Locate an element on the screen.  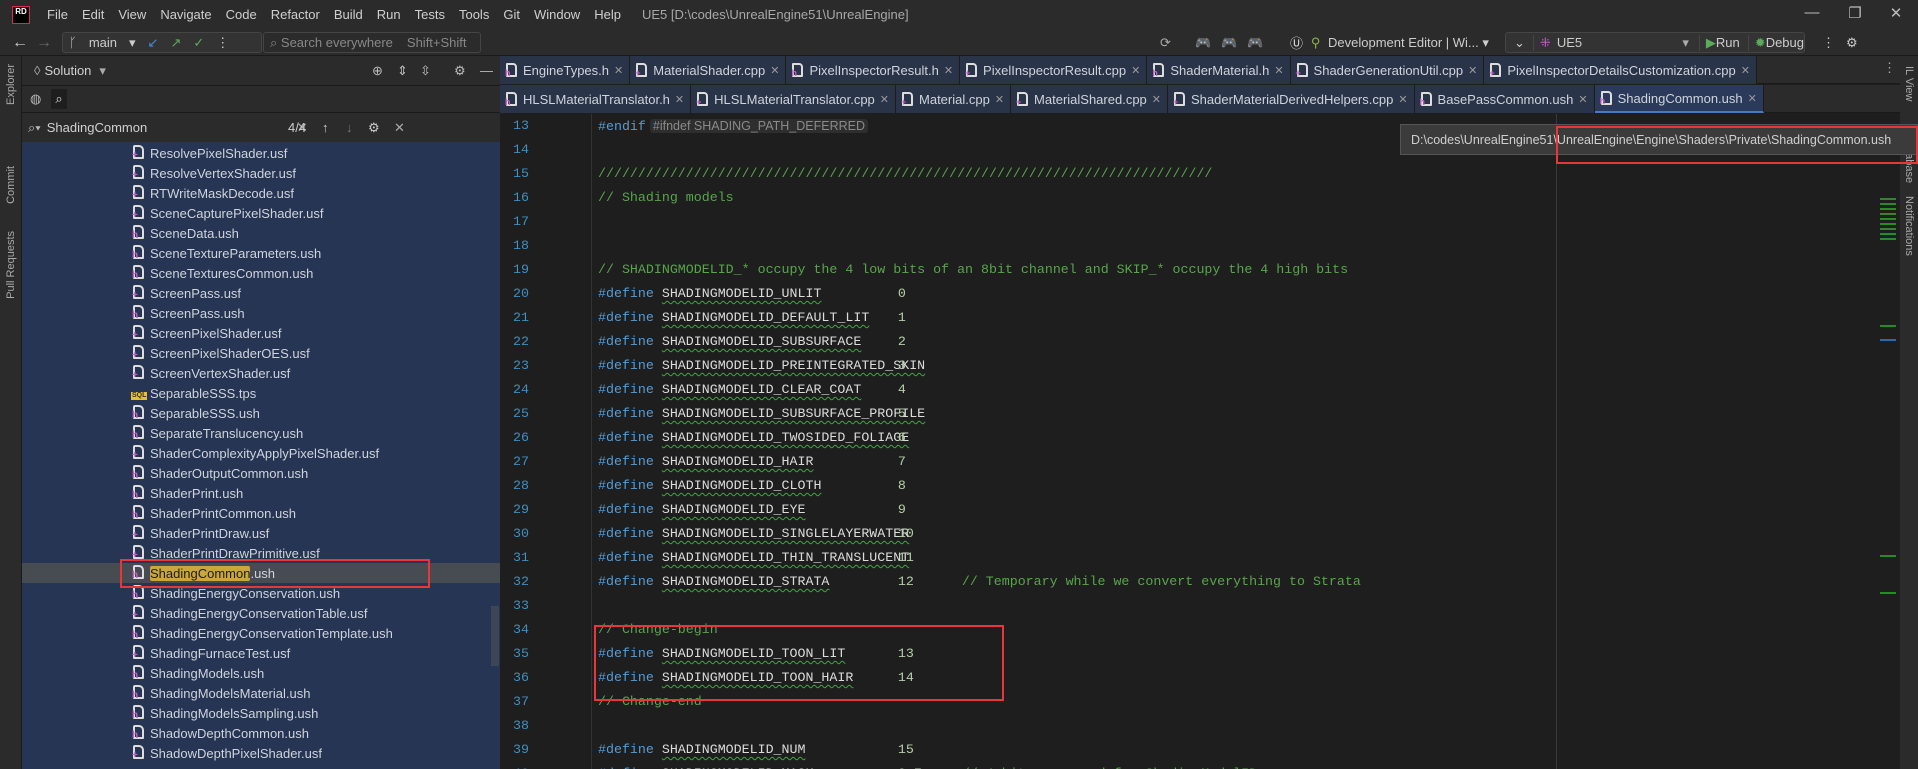
tree-item: + SceneCapturePixelShader.usf is located at coordinates (261, 213).